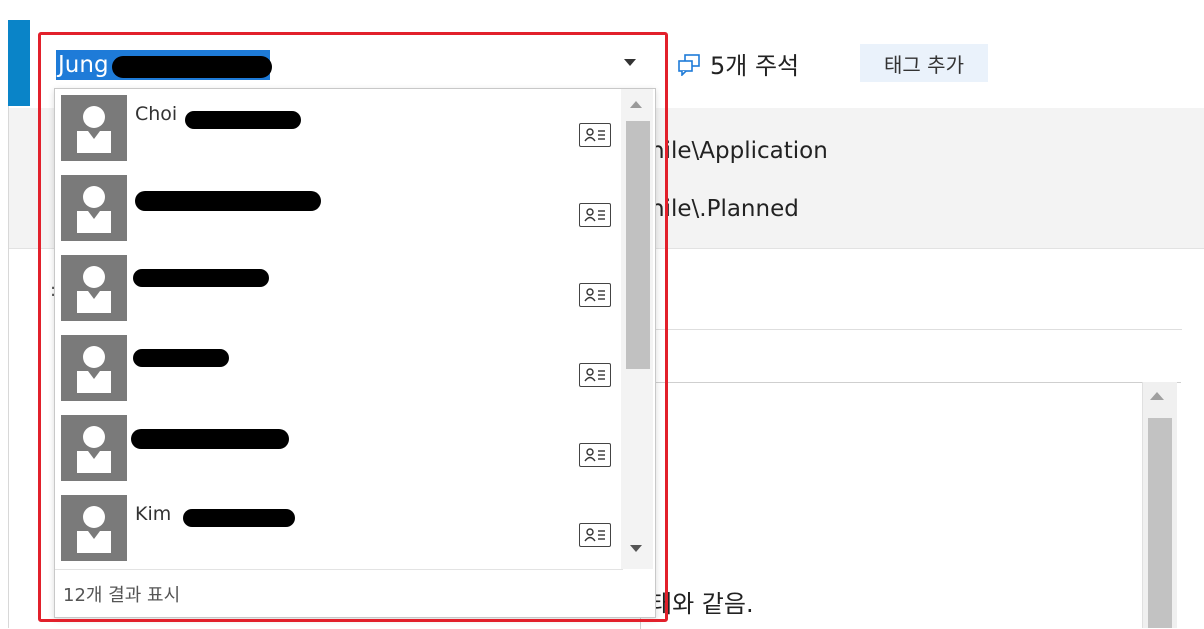 The image size is (1204, 629). Describe the element at coordinates (911, 329) in the screenshot. I see `divider` at that location.